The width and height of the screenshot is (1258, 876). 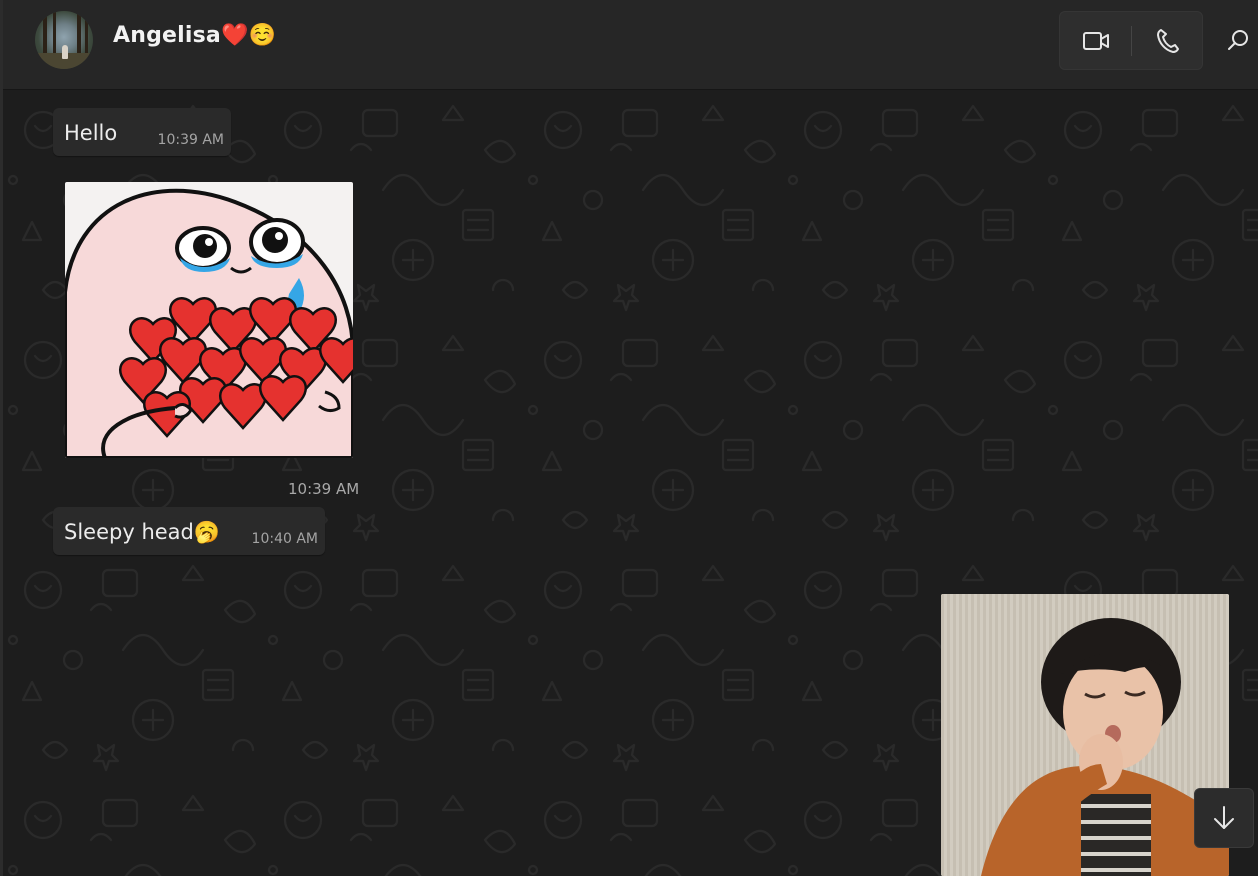 I want to click on message-time: 10:39 AM, so click(x=190, y=140).